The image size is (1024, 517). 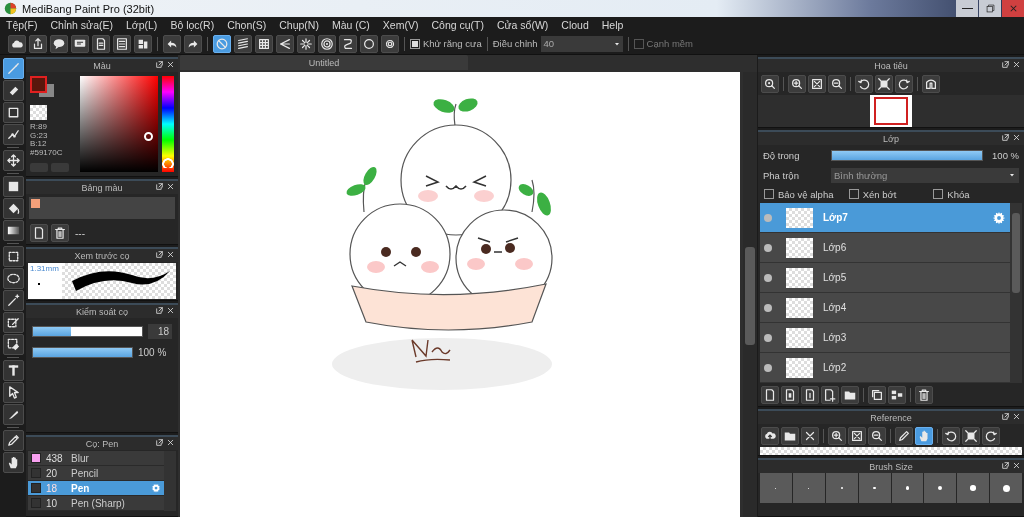 I want to click on comment-button, so click(x=80, y=43).